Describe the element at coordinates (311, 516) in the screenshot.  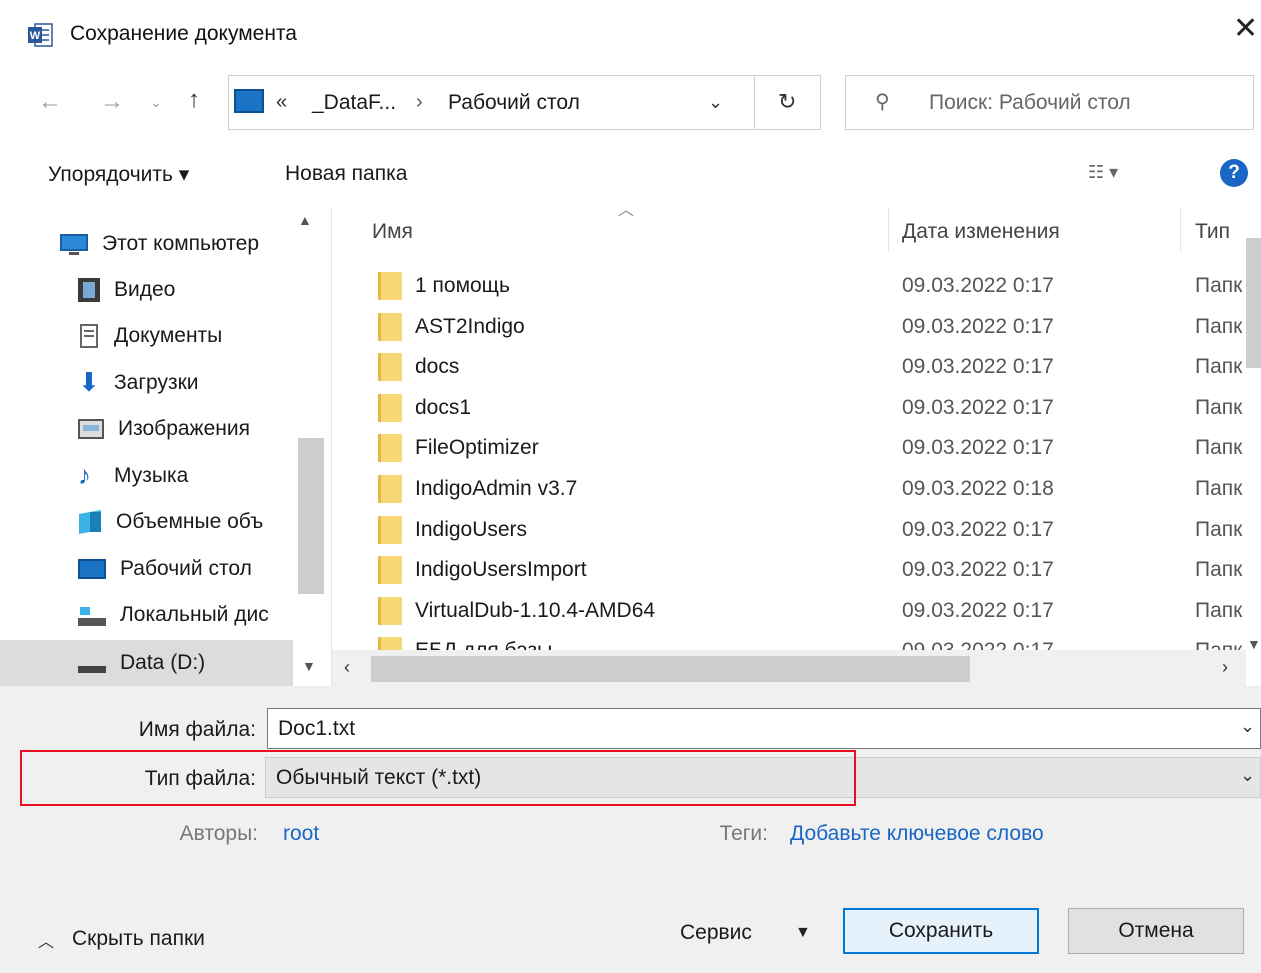
I see `navigation-scrollbar-thumb` at that location.